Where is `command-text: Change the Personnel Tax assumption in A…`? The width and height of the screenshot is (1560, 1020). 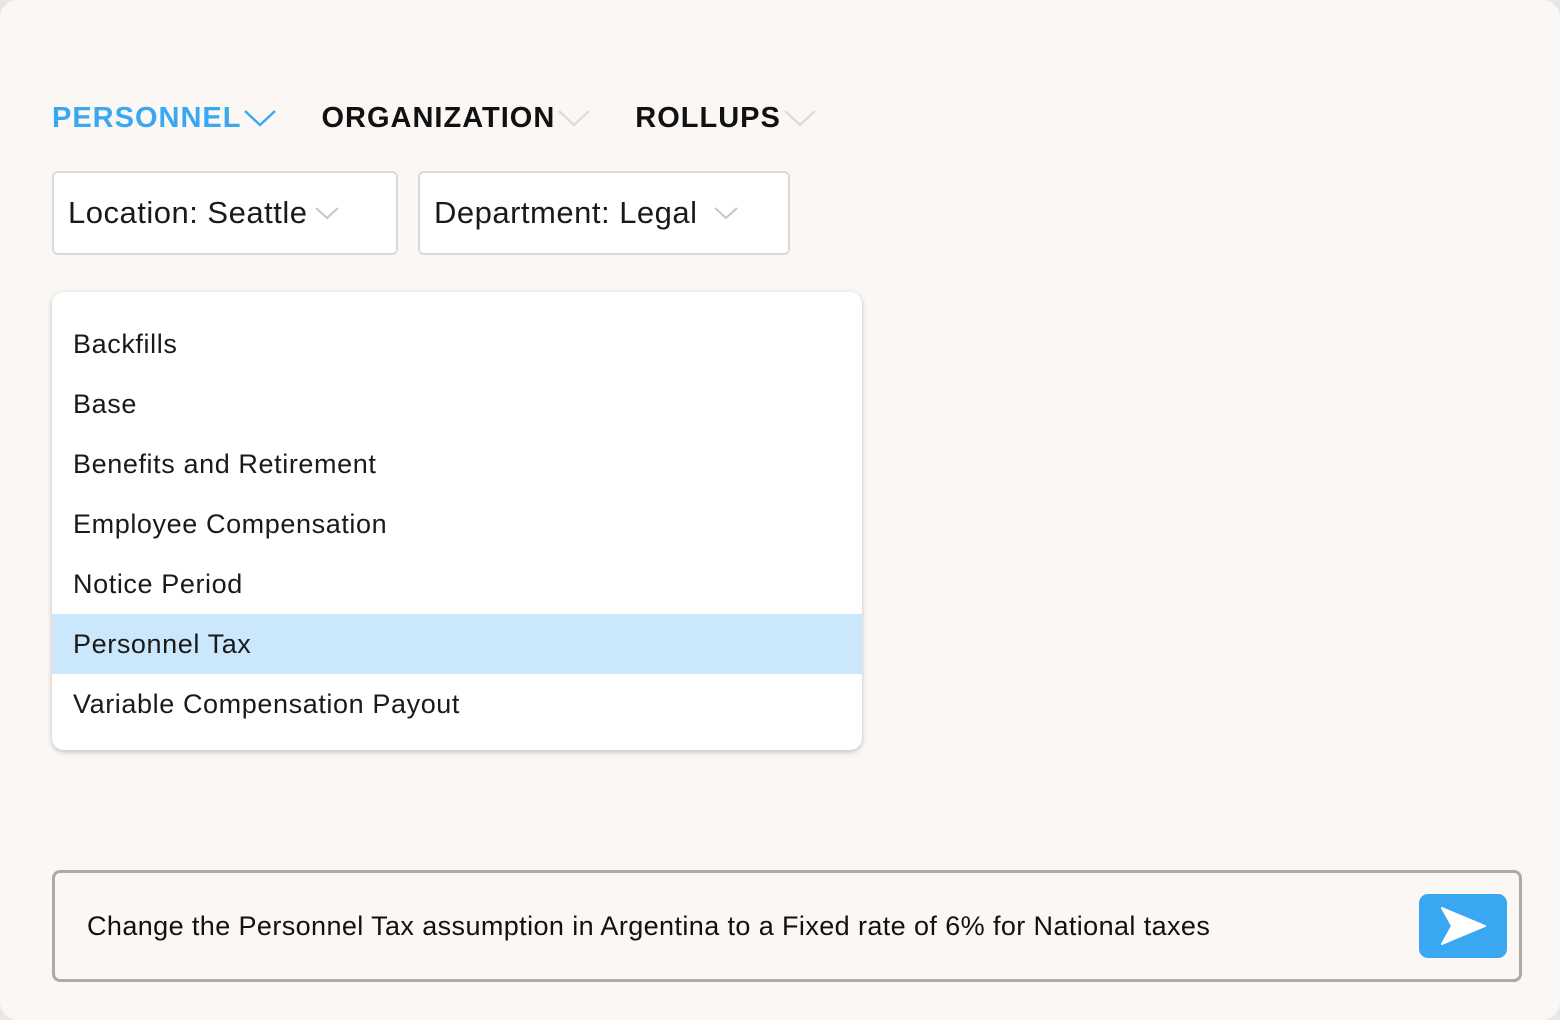 command-text: Change the Personnel Tax assumption in A… is located at coordinates (648, 926).